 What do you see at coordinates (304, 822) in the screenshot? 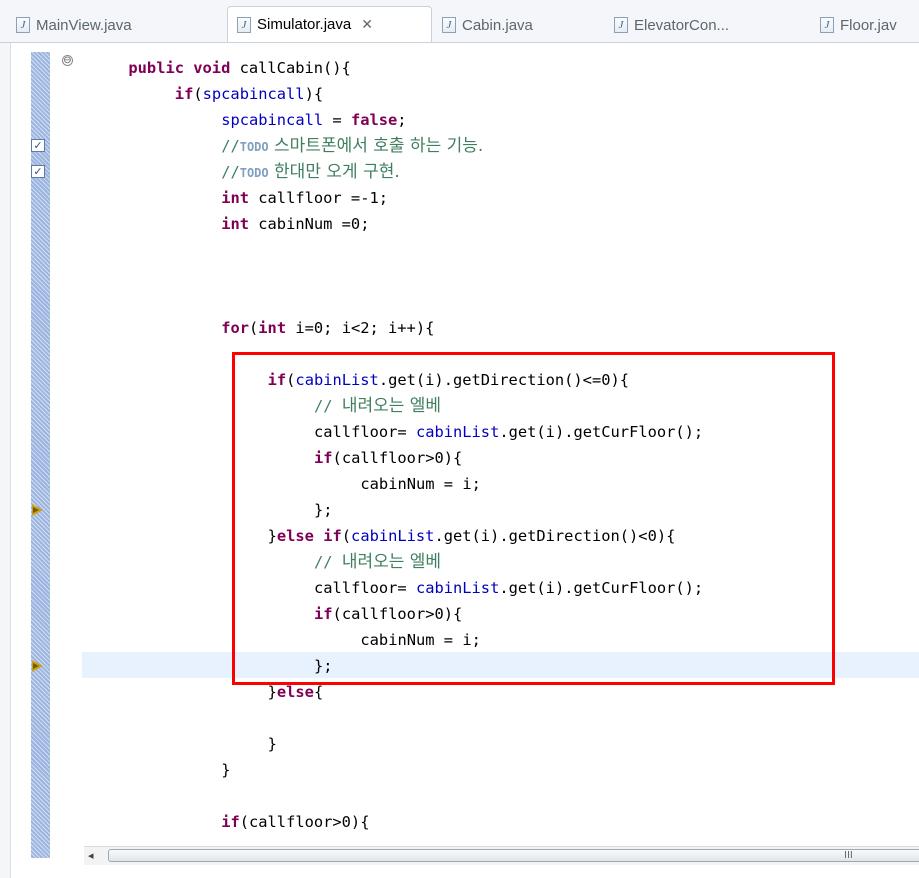
I see `code-token: (callfloor>0){` at bounding box center [304, 822].